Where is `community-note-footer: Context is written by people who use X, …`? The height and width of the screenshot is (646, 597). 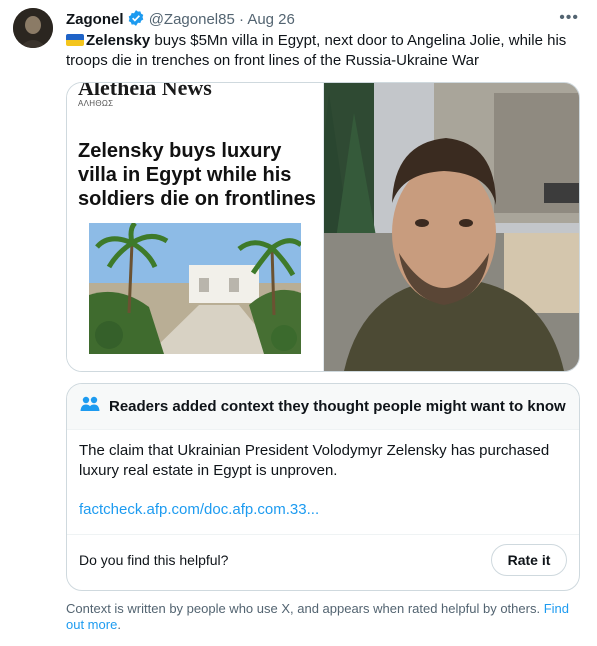
community-note-footer: Context is written by people who use X, … is located at coordinates (326, 617).